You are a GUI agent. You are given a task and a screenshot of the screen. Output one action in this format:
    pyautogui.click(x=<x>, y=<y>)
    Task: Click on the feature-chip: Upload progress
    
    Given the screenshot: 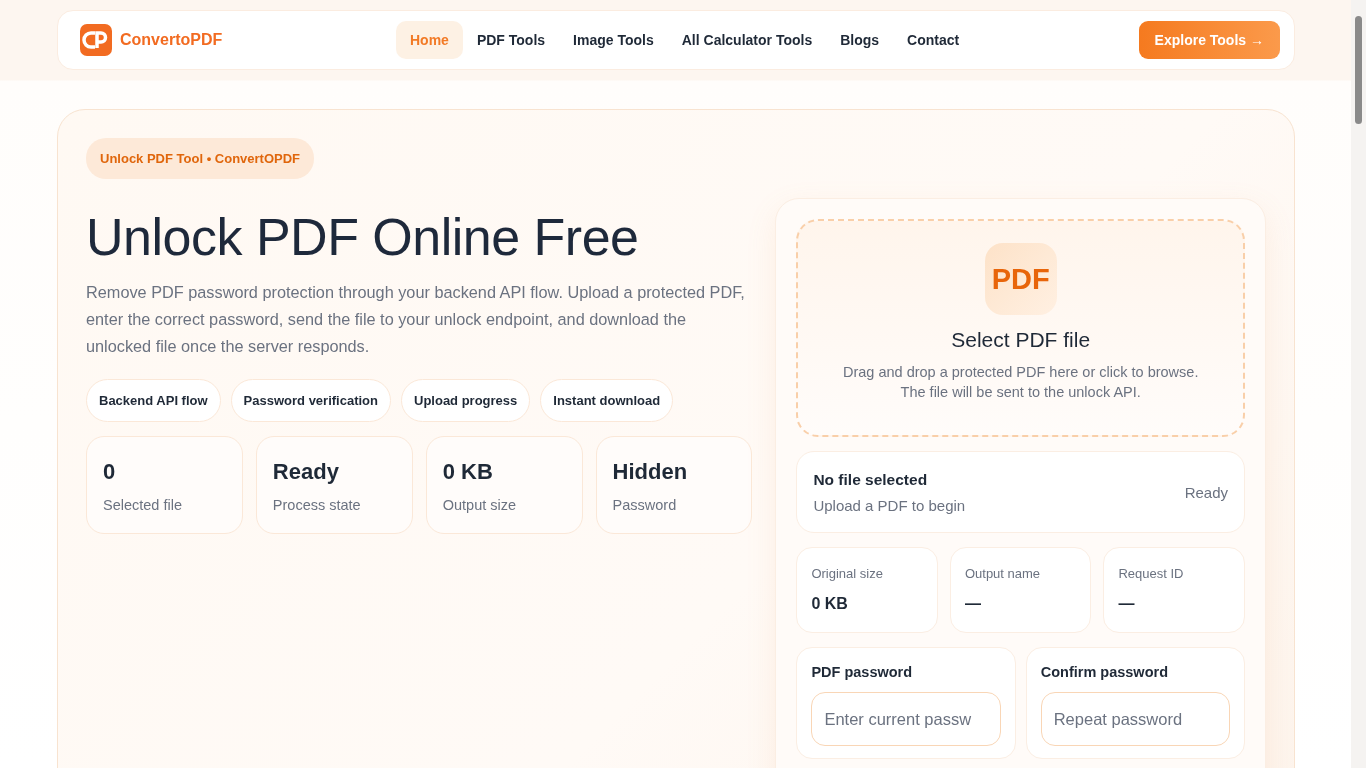 What is the action you would take?
    pyautogui.click(x=466, y=400)
    